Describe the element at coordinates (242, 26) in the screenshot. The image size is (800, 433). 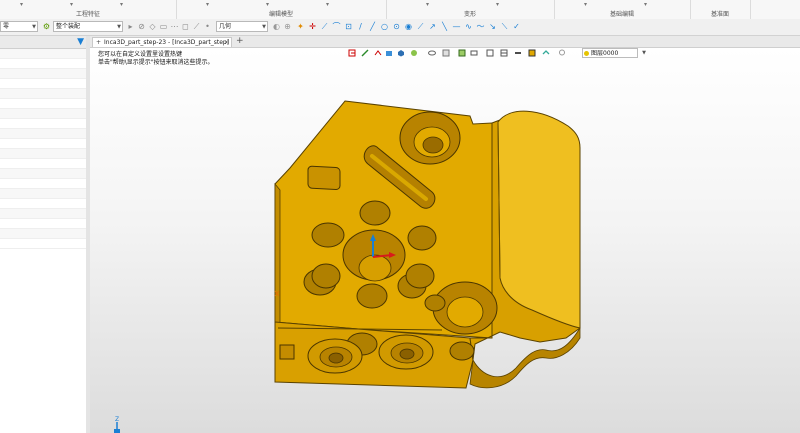
I see `snap-select: 几何 ▼` at that location.